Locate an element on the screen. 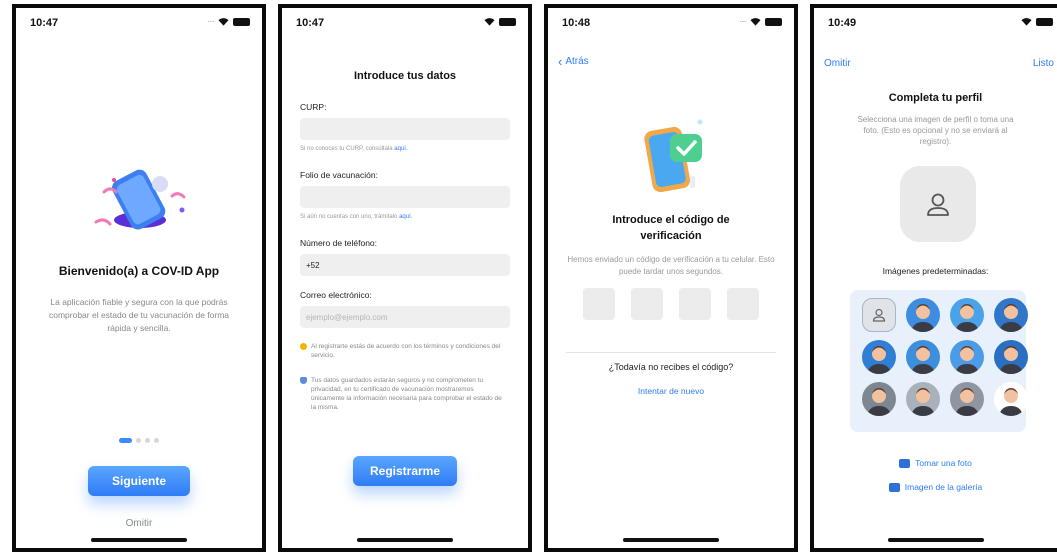  status-bar: 10:48 ···· is located at coordinates (671, 21).